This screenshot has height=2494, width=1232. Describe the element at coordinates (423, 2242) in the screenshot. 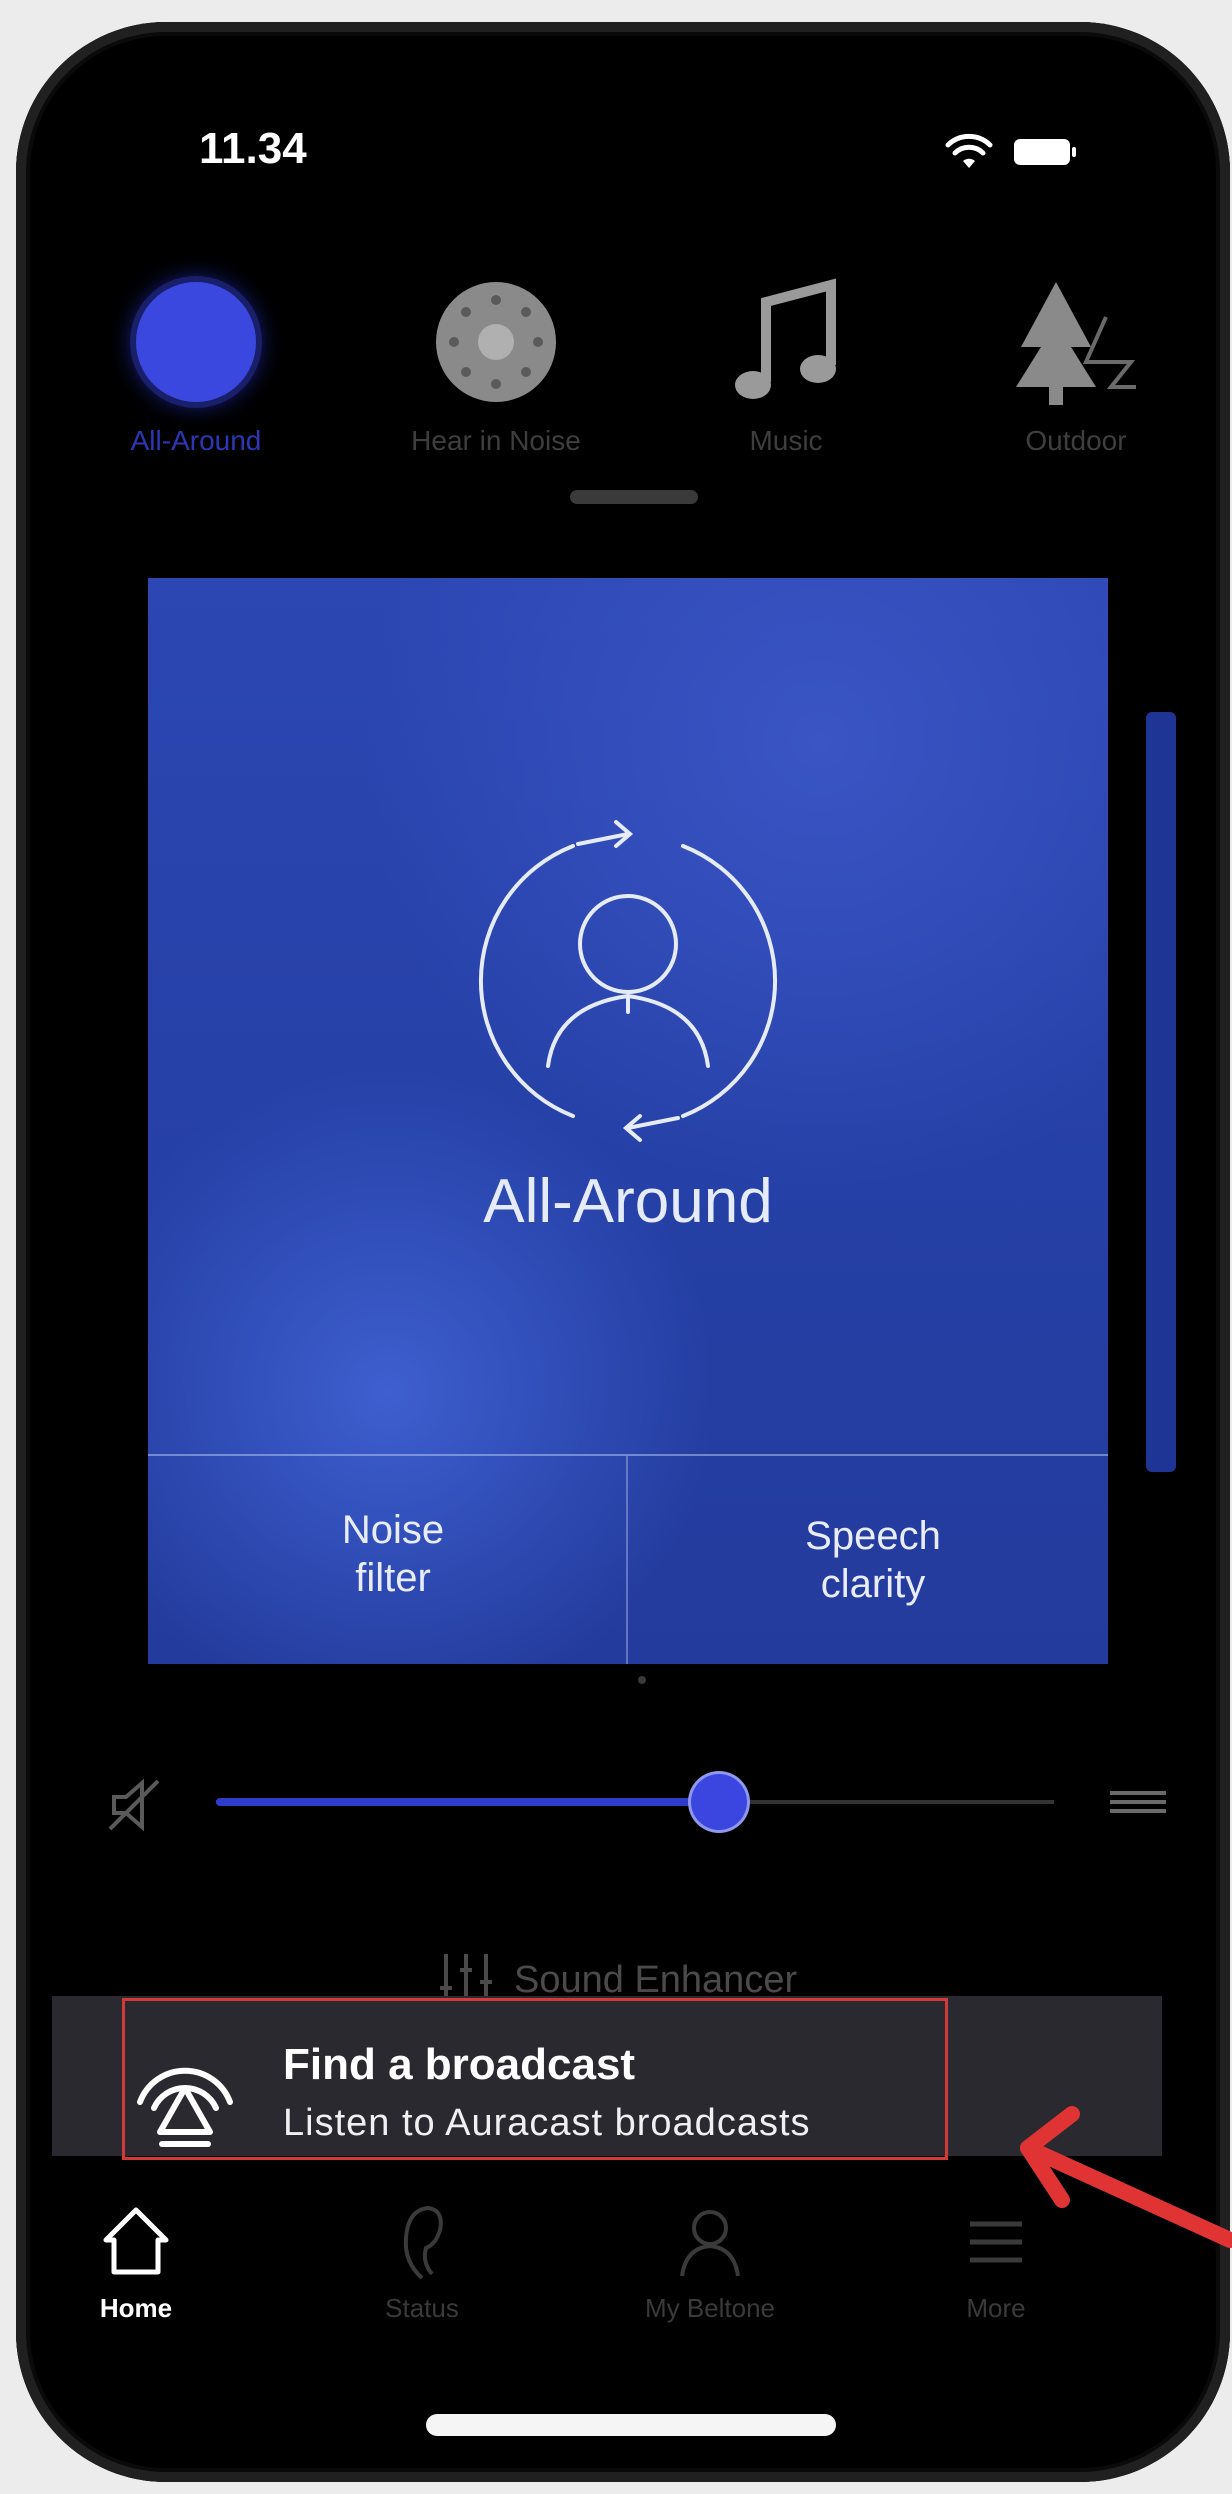

I see `hearing-aid-icon` at that location.